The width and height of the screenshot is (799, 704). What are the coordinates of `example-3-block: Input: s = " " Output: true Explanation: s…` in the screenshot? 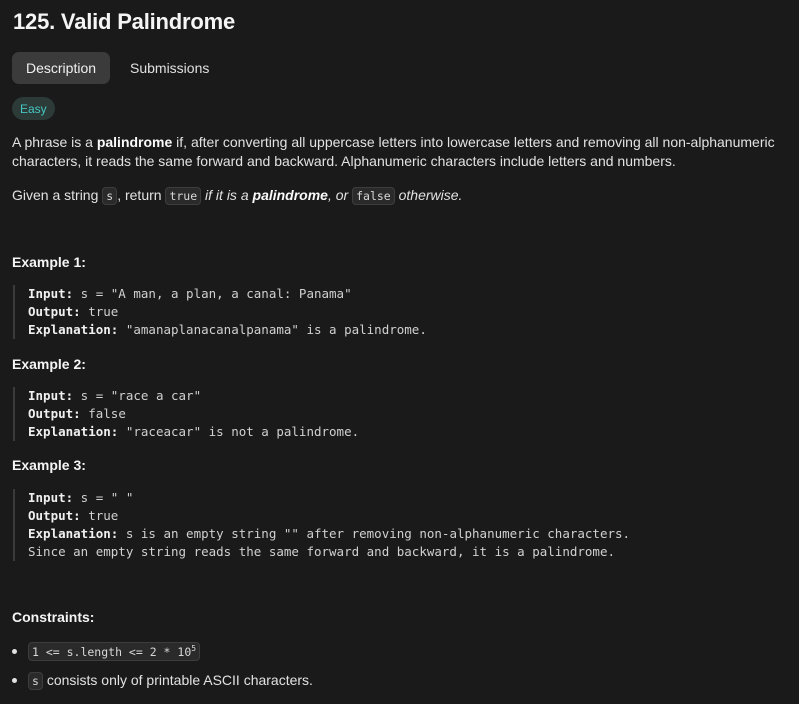 It's located at (393, 525).